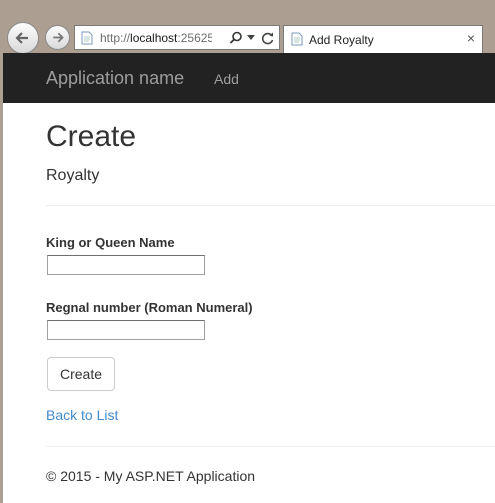 Image resolution: width=495 pixels, height=503 pixels. Describe the element at coordinates (73, 175) in the screenshot. I see `page-subtitle: Royalty` at that location.